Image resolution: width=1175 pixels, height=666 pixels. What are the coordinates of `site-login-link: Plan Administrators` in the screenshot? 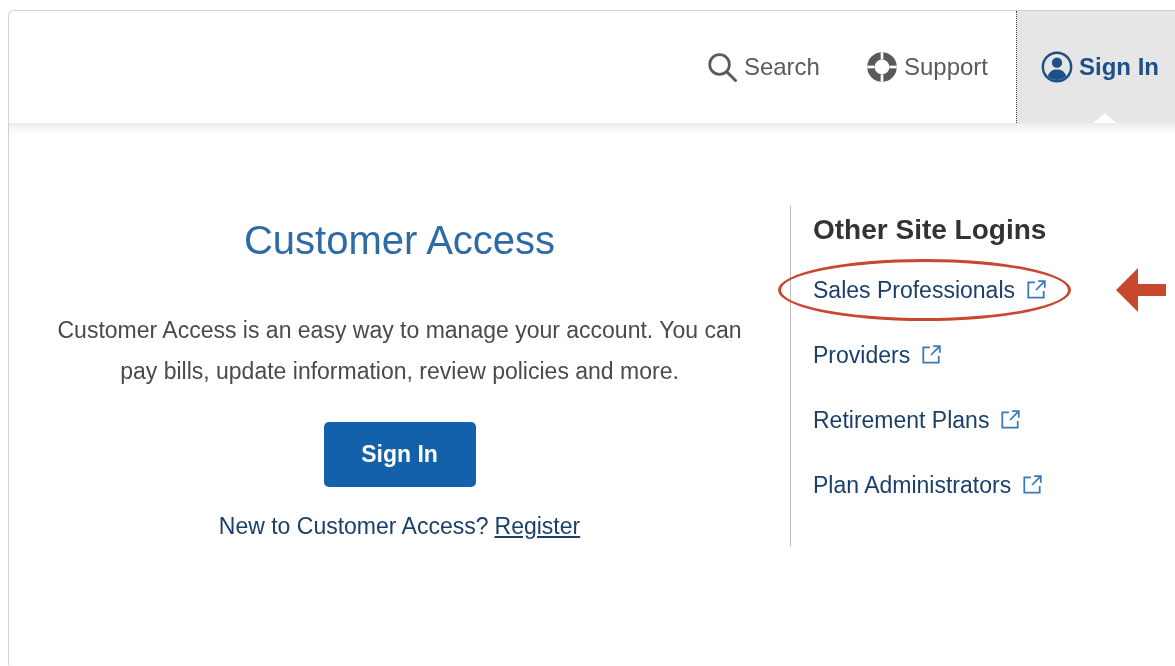 It's located at (912, 485).